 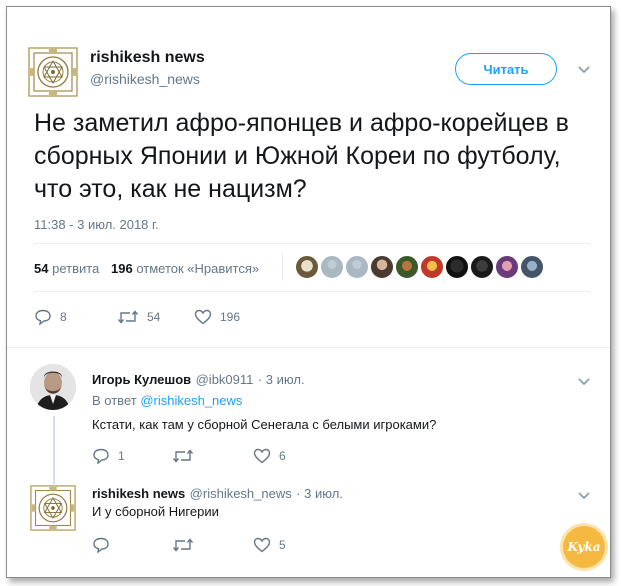 I want to click on reply-action: 1, so click(x=108, y=456).